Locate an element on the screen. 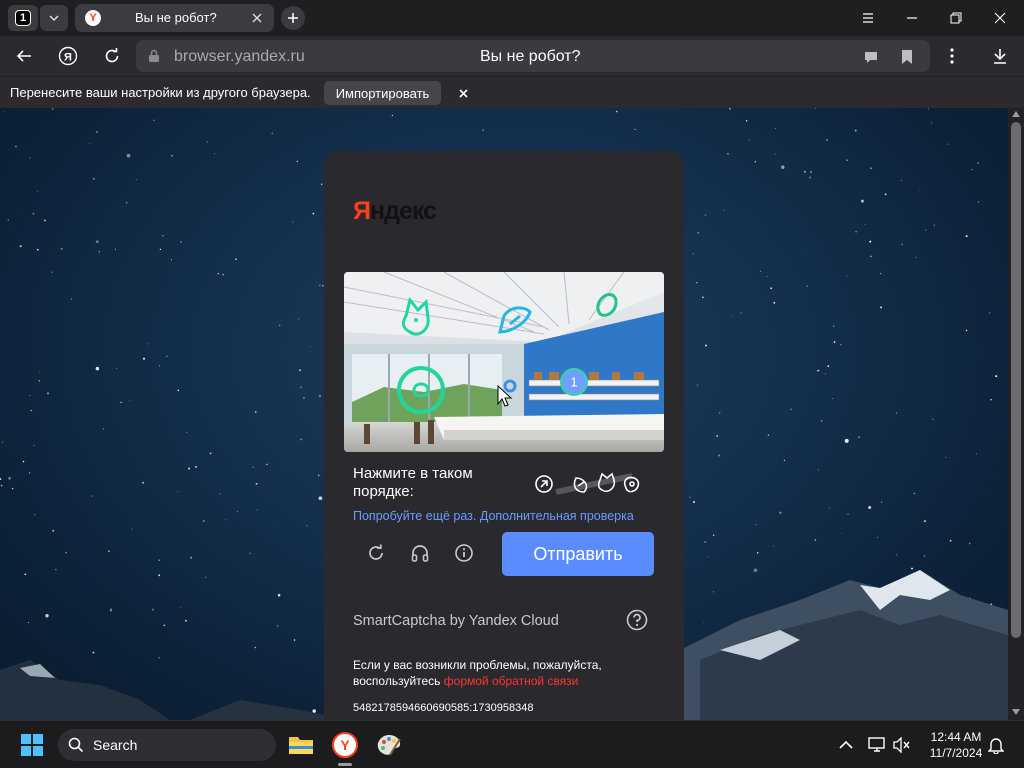 The width and height of the screenshot is (1024, 768). file-explorer-button is located at coordinates (301, 745).